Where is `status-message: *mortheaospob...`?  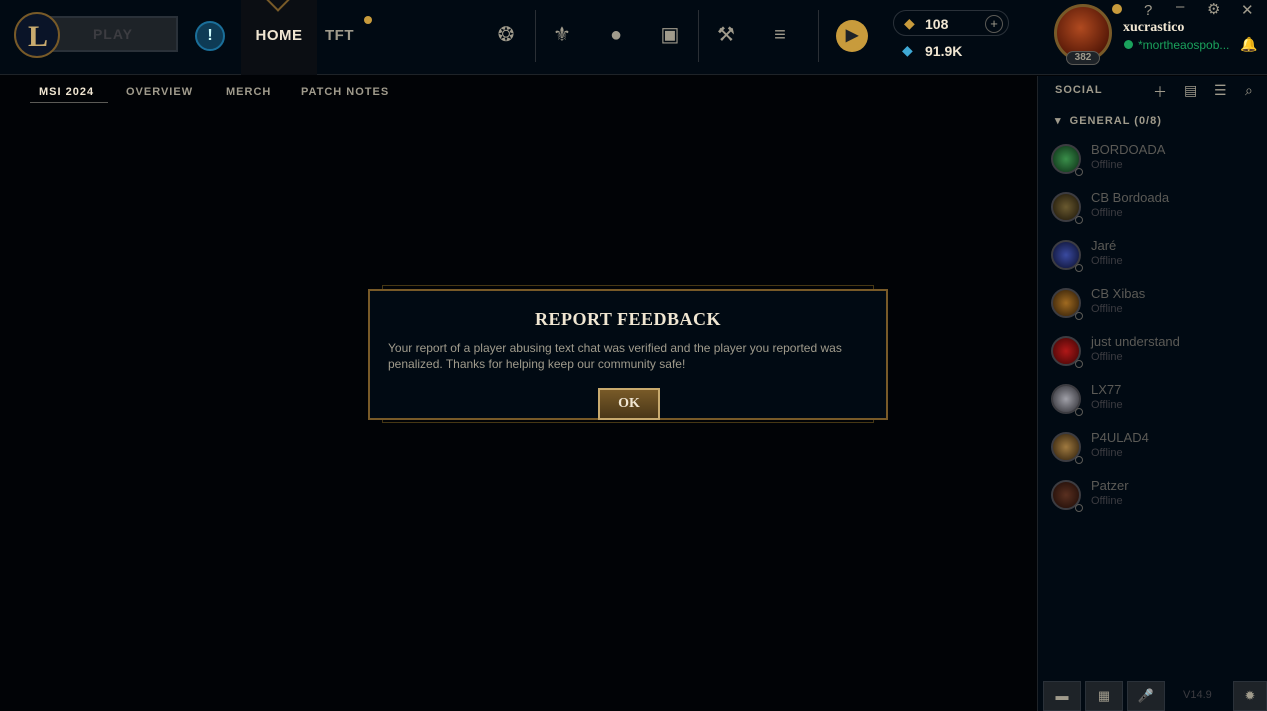
status-message: *mortheaospob... is located at coordinates (1187, 45).